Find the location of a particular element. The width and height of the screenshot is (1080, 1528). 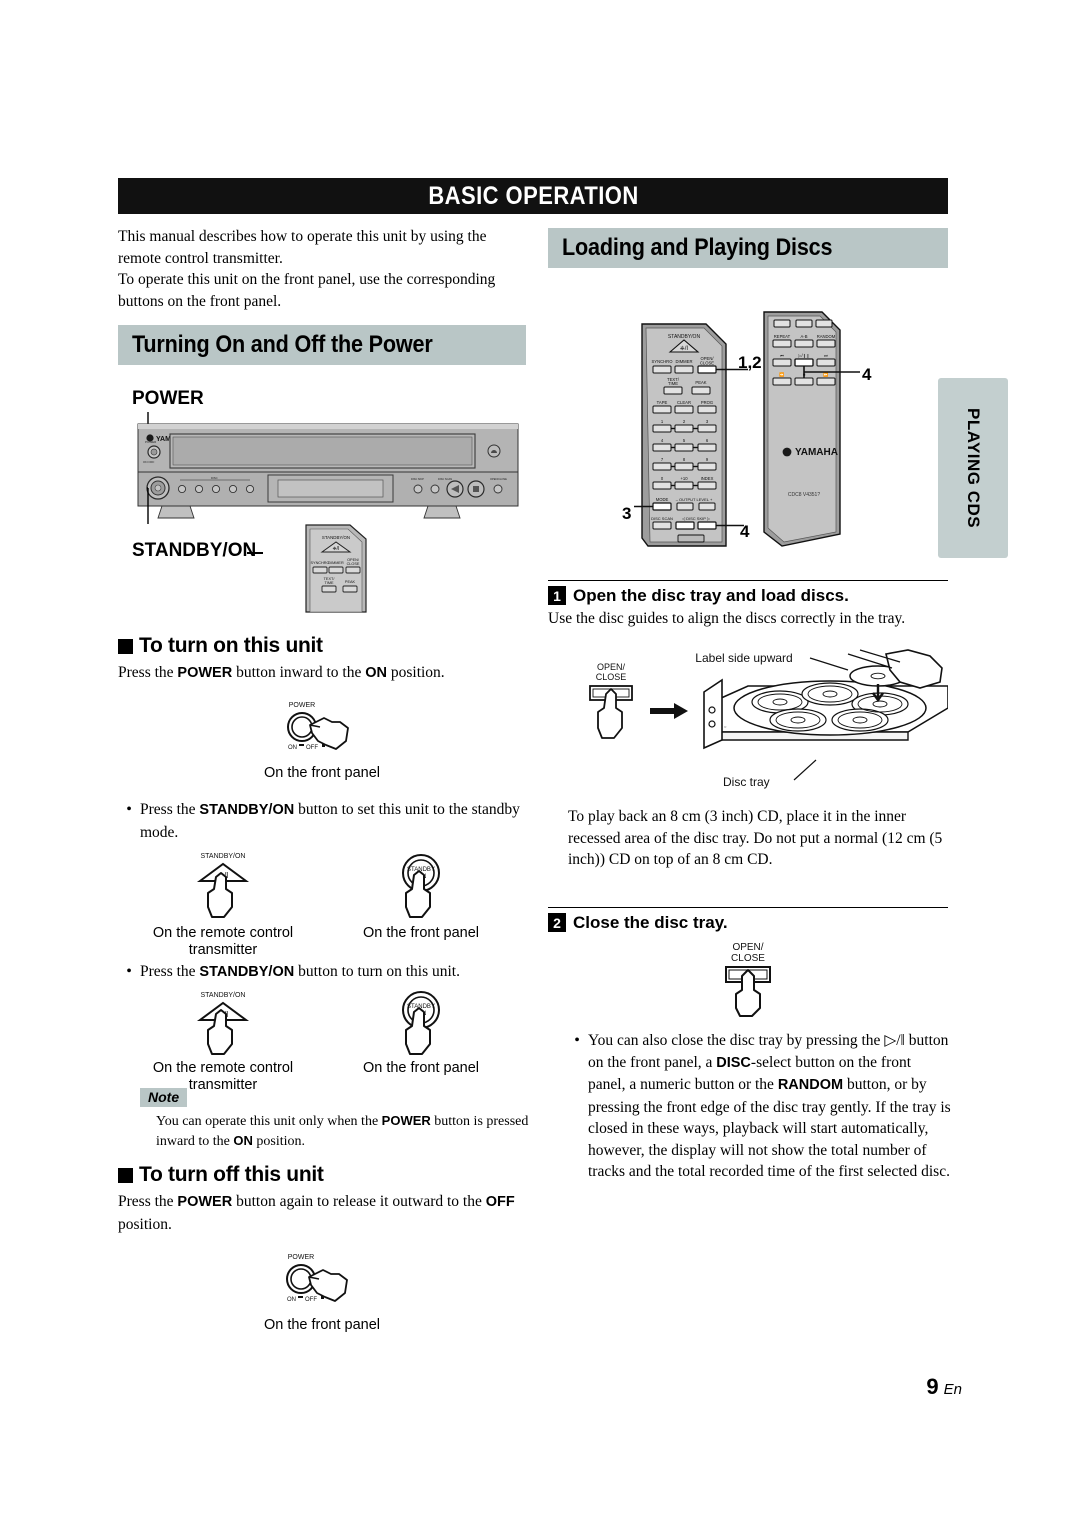

step-1-title: Open the disc tray and load discs. is located at coordinates (711, 595).